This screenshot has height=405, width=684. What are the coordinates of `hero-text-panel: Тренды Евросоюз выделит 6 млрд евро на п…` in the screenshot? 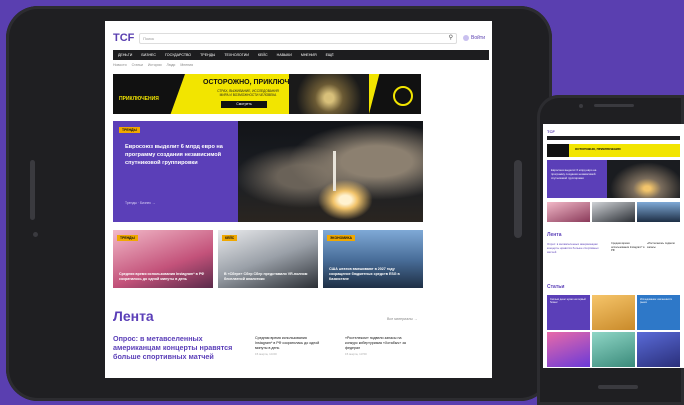 It's located at (175, 171).